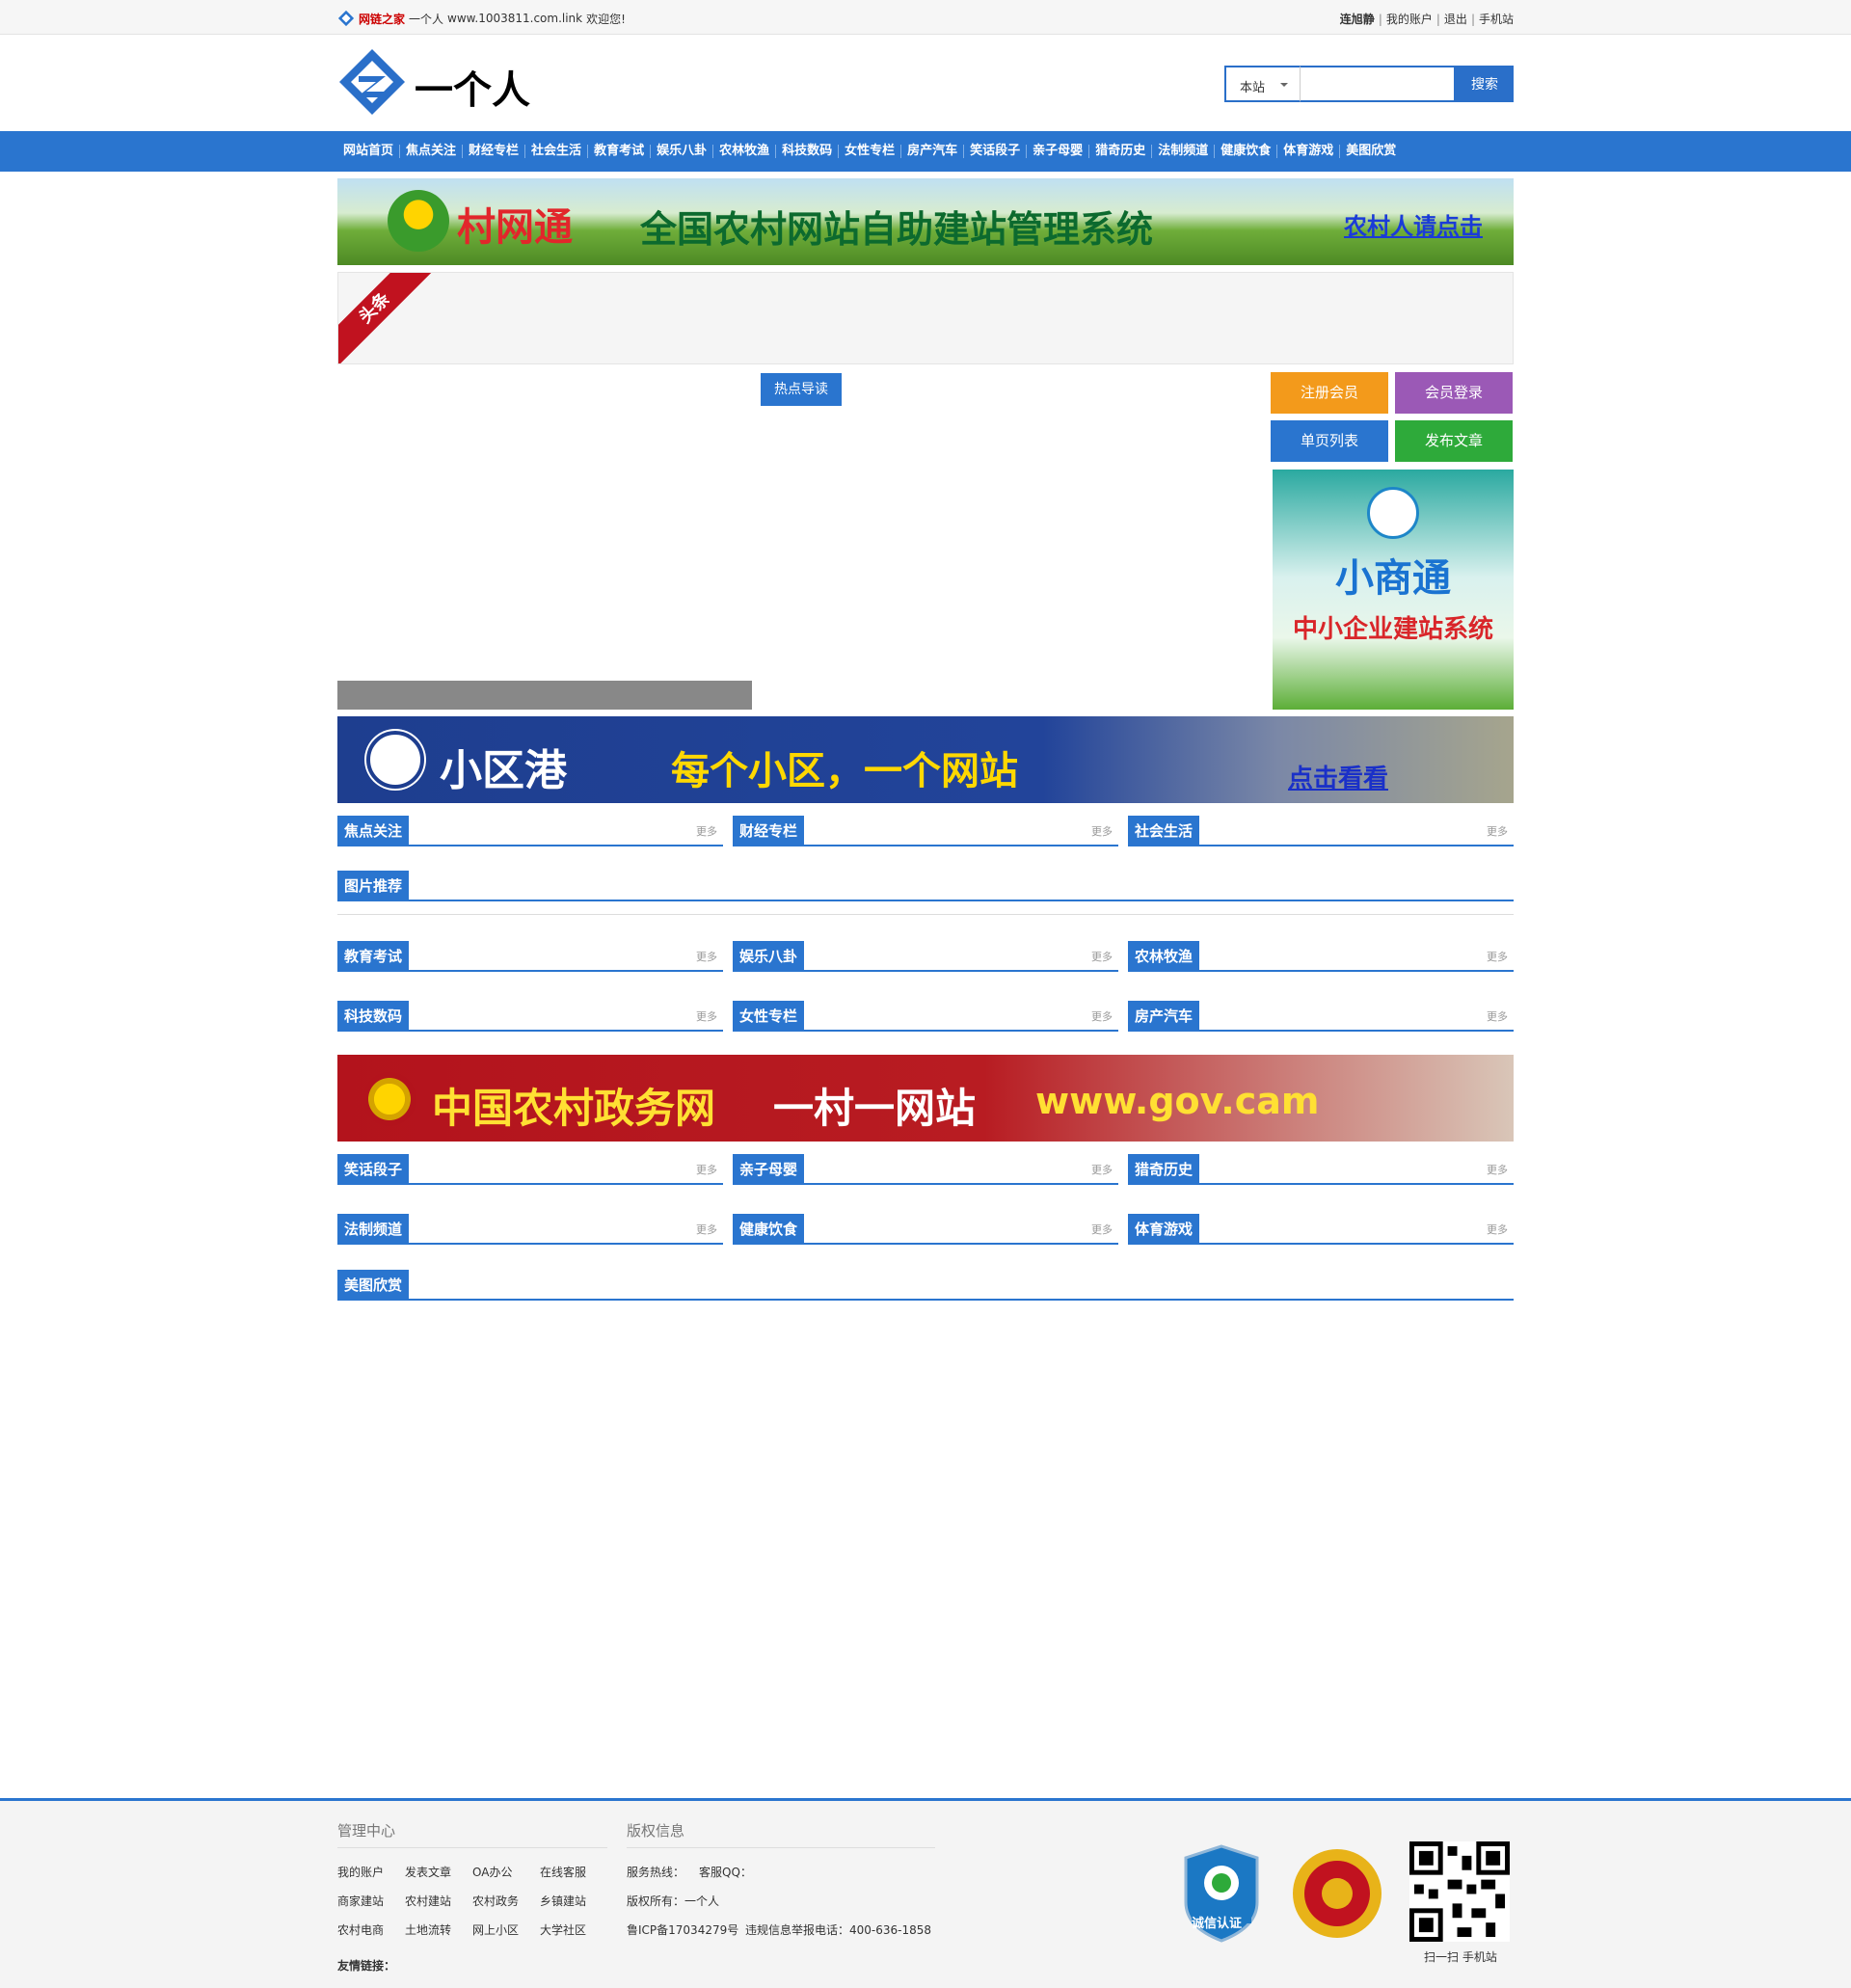  Describe the element at coordinates (1330, 393) in the screenshot. I see `register-button: 注册会员` at that location.